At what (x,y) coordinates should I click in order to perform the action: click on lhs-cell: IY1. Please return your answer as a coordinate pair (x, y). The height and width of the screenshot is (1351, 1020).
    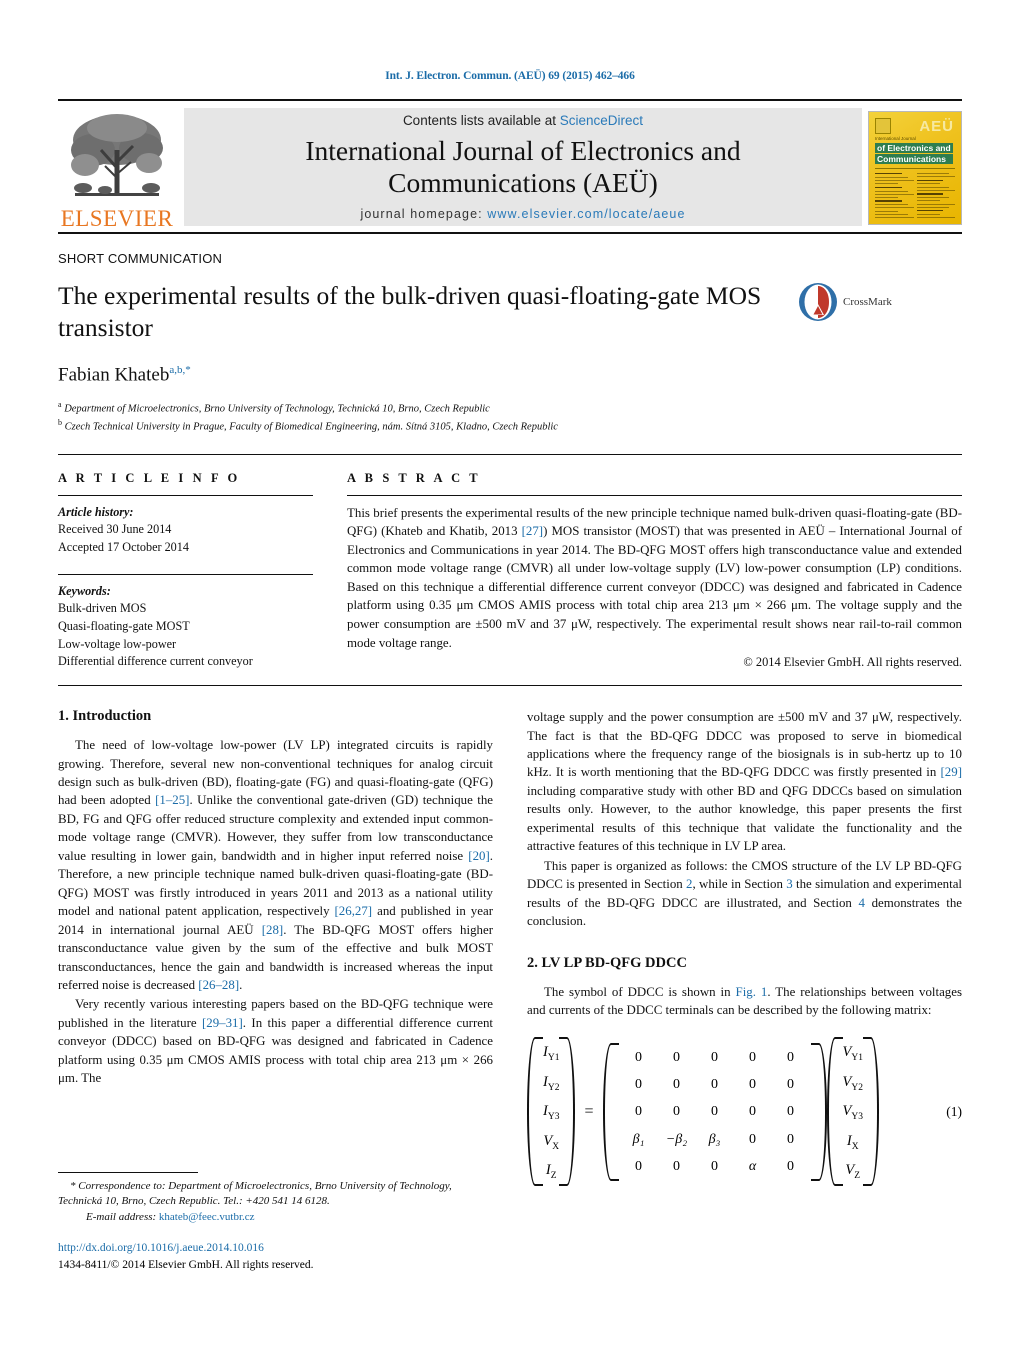
    Looking at the image, I should click on (551, 1054).